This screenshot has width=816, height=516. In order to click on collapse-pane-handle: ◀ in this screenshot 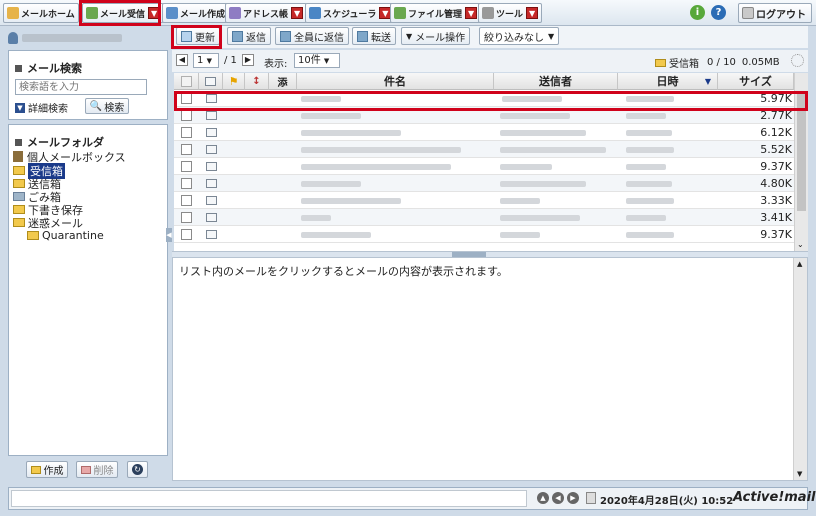, I will do `click(169, 235)`.